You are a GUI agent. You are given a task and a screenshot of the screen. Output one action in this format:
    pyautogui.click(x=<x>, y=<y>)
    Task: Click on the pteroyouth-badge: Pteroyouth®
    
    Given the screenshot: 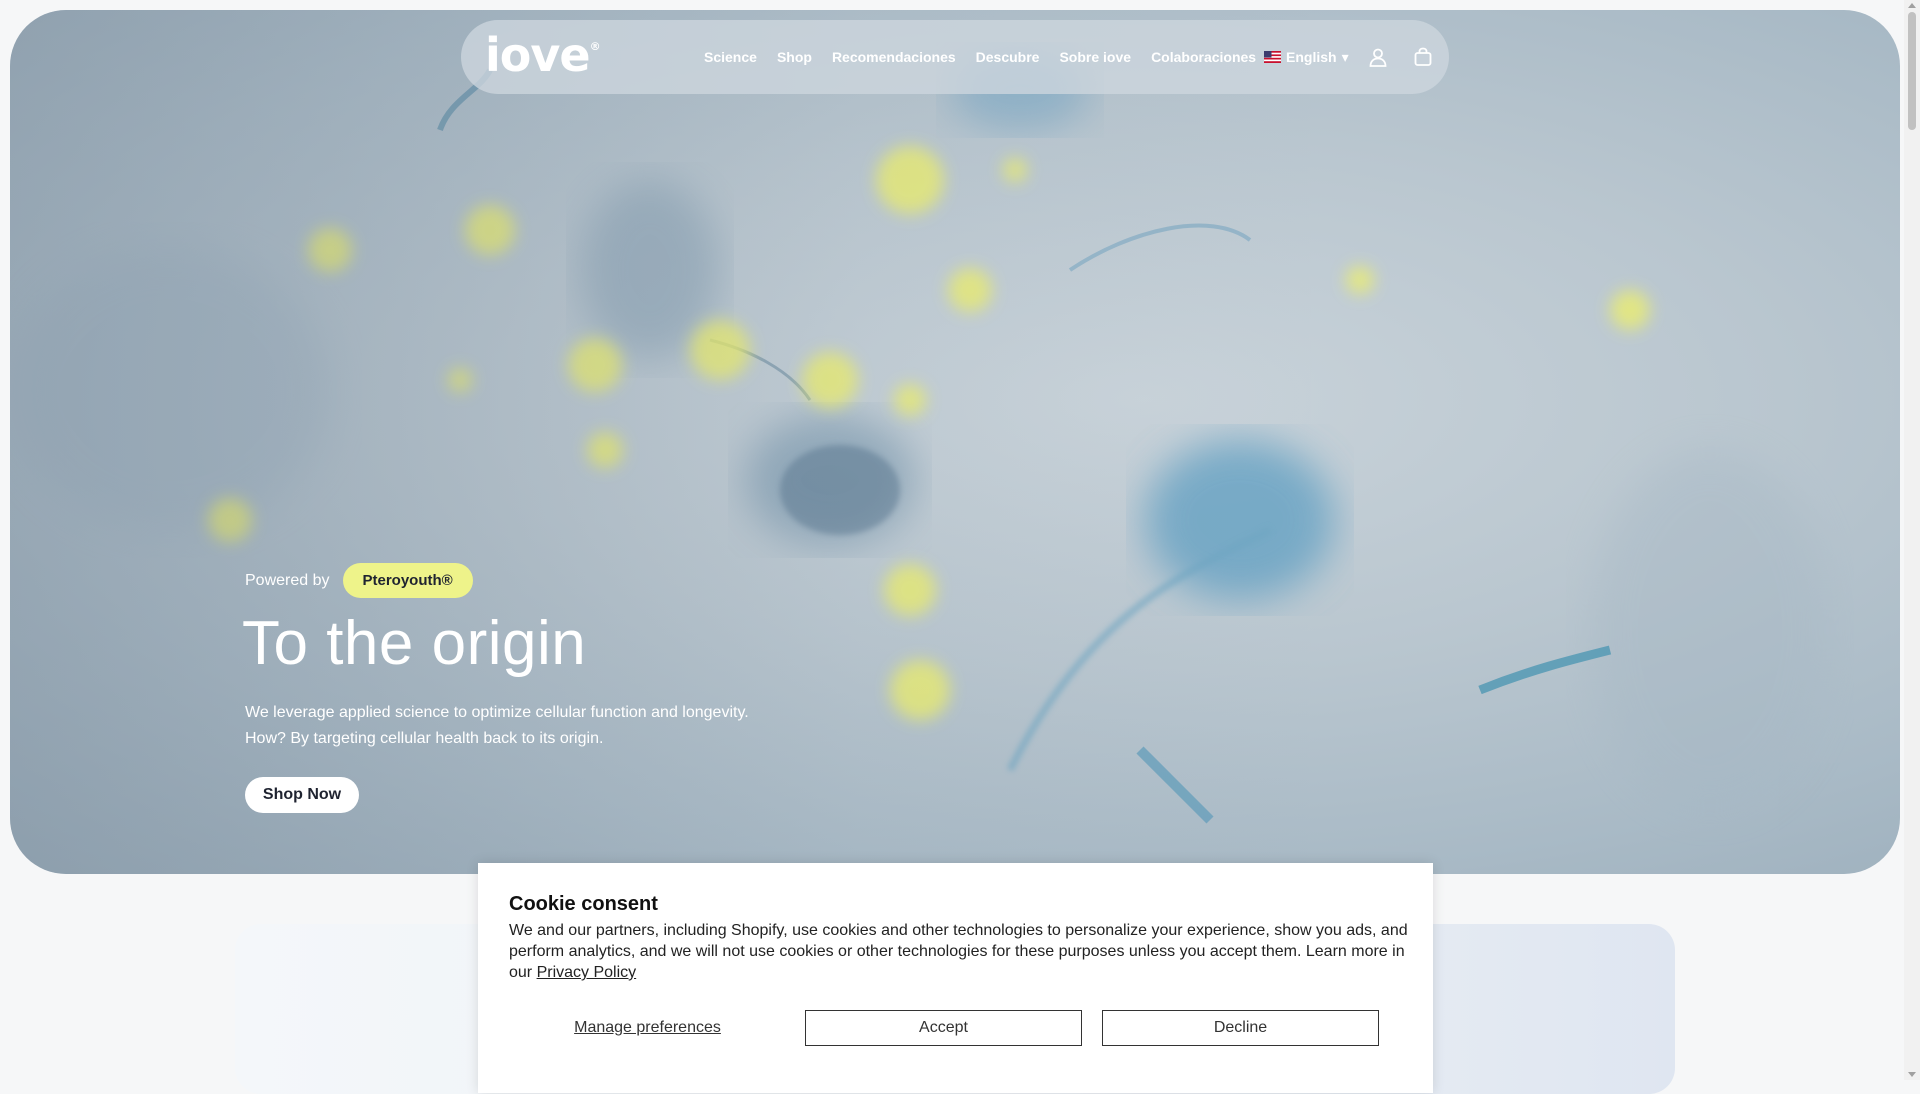 What is the action you would take?
    pyautogui.click(x=407, y=580)
    